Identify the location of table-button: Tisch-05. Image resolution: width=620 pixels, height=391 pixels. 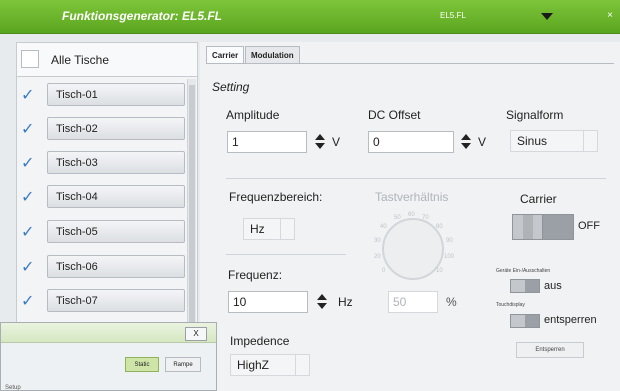
(116, 231).